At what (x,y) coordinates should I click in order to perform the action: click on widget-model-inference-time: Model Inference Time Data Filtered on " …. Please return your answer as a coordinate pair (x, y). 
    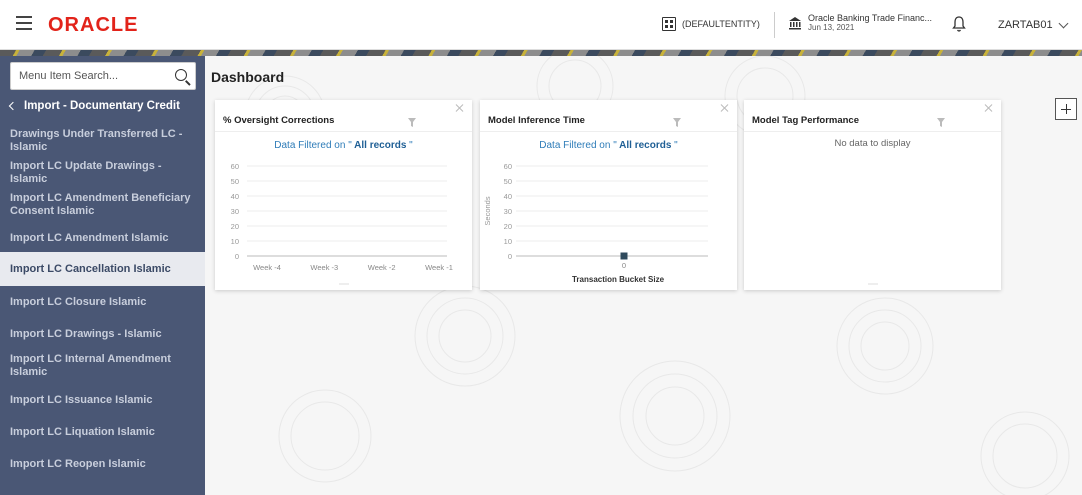
    Looking at the image, I should click on (608, 195).